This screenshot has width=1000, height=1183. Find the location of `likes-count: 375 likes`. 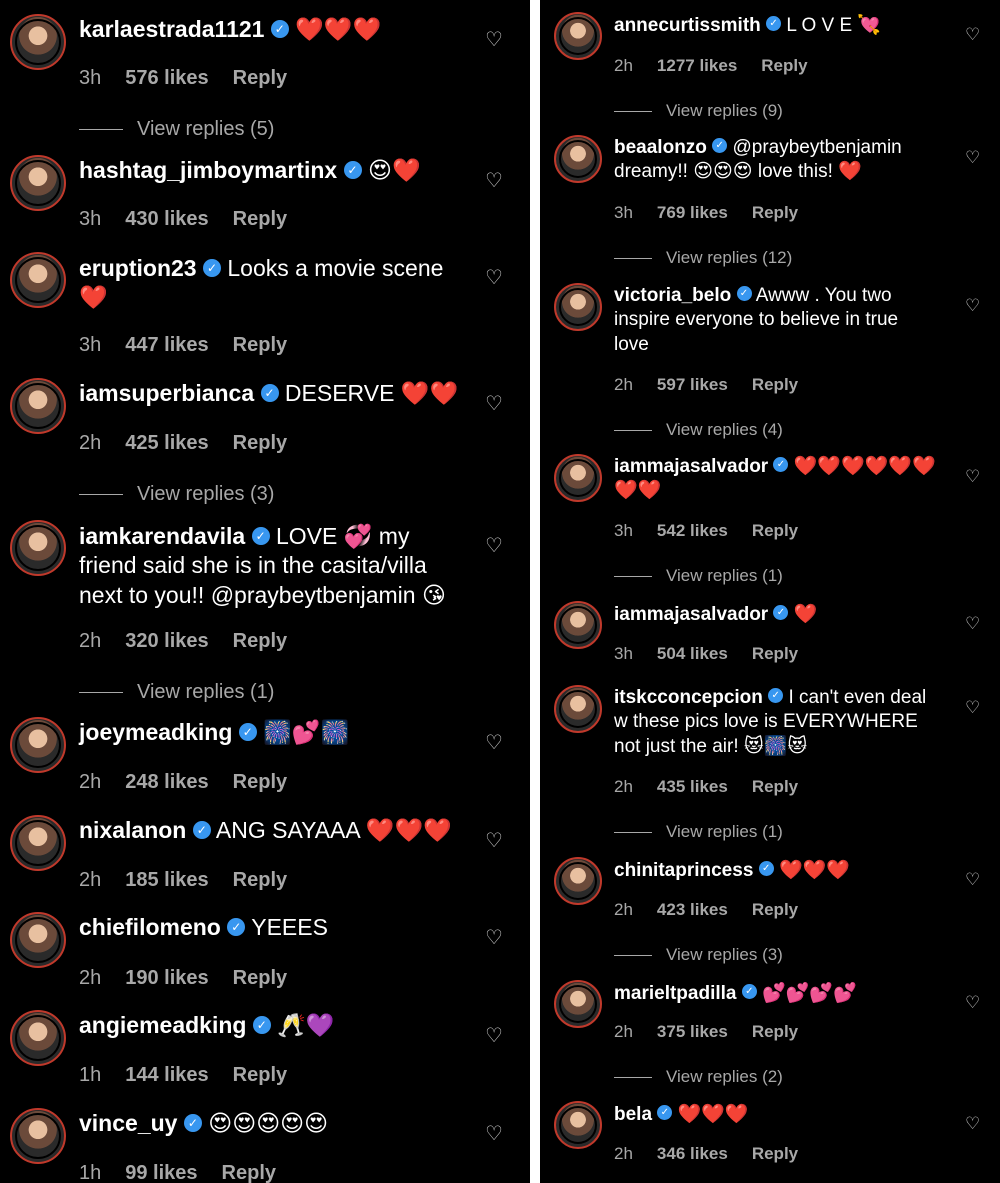

likes-count: 375 likes is located at coordinates (692, 1031).